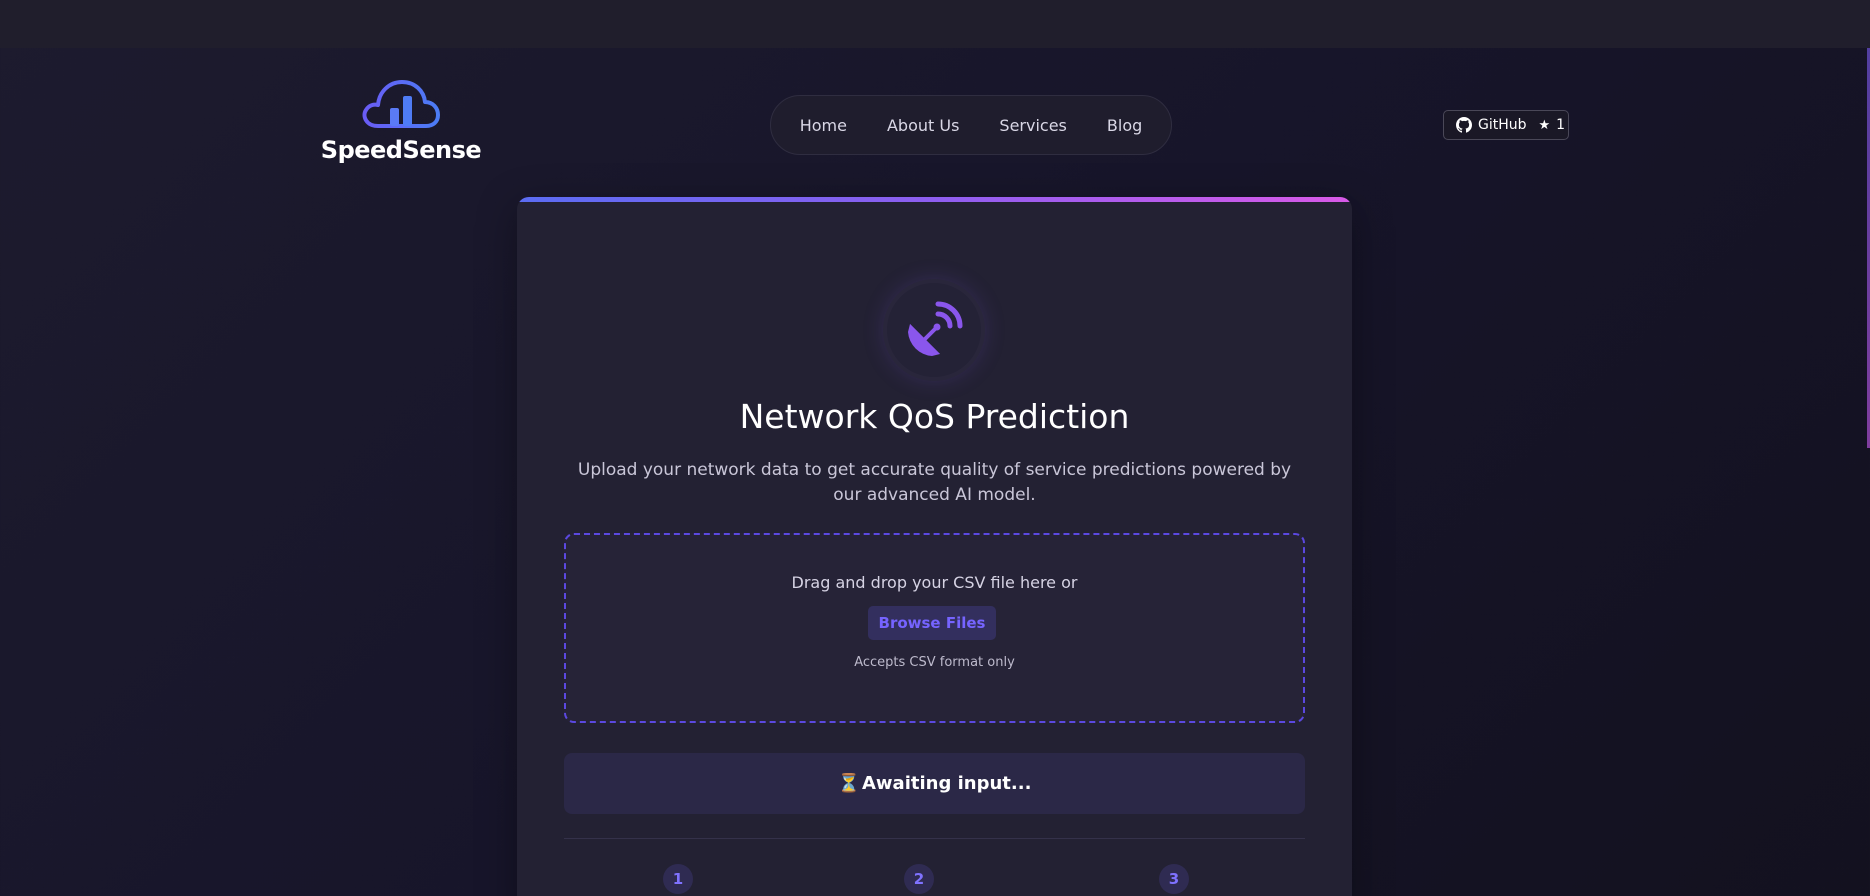 This screenshot has height=896, width=1870. Describe the element at coordinates (1502, 125) in the screenshot. I see `github-label: GitHub` at that location.